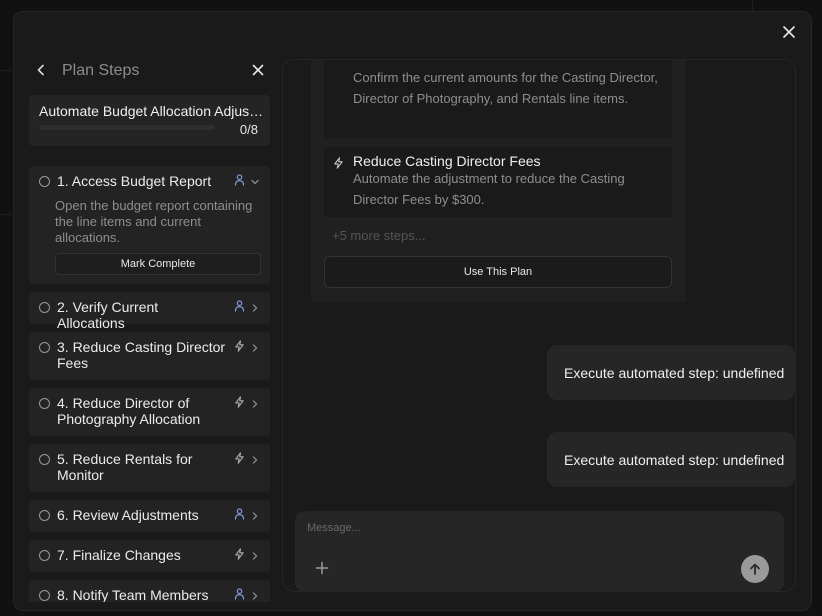 The image size is (822, 616). I want to click on step-label: 7. Finalize Changes, so click(119, 555).